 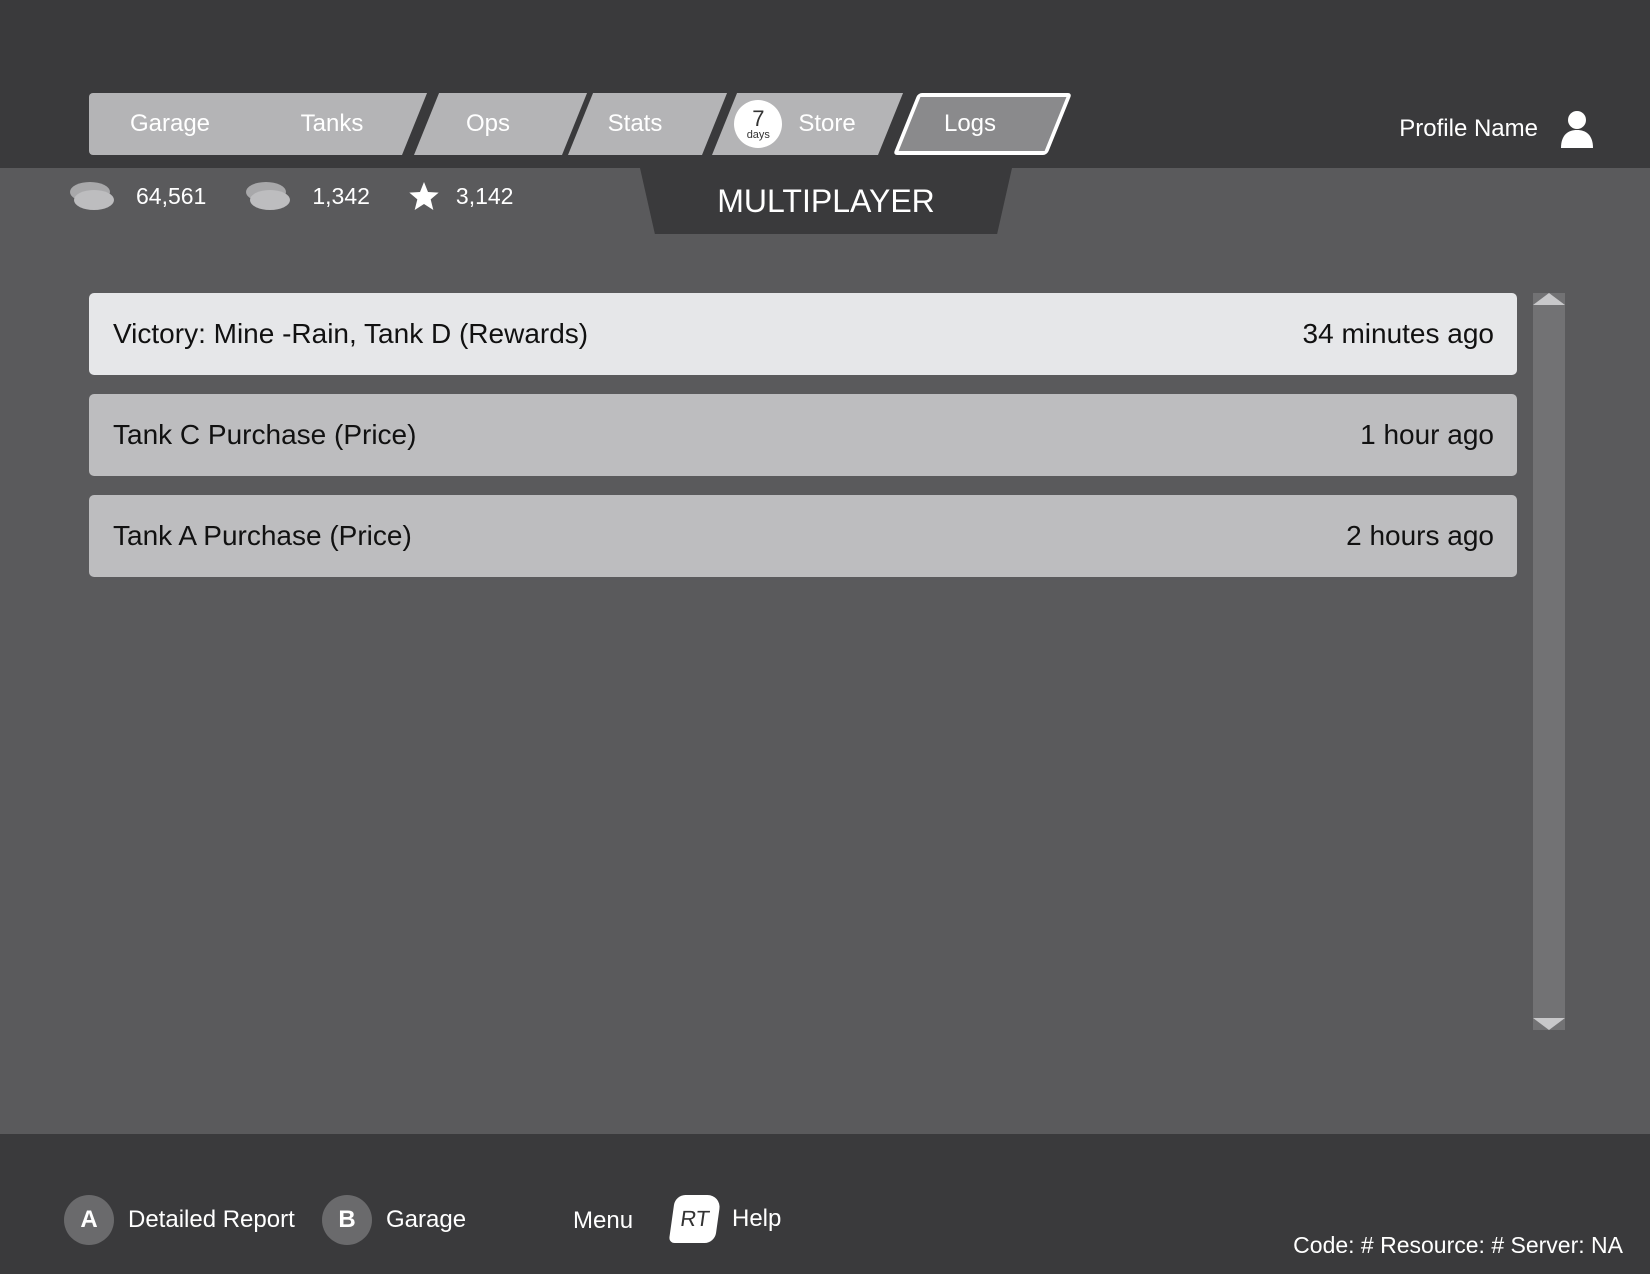 What do you see at coordinates (487, 123) in the screenshot?
I see `tab-ops-label: Ops` at bounding box center [487, 123].